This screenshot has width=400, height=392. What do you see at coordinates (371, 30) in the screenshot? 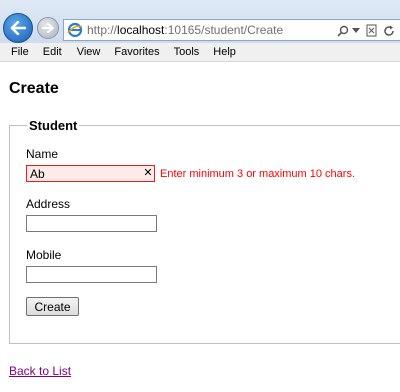
I see `compatibility-view-icon` at bounding box center [371, 30].